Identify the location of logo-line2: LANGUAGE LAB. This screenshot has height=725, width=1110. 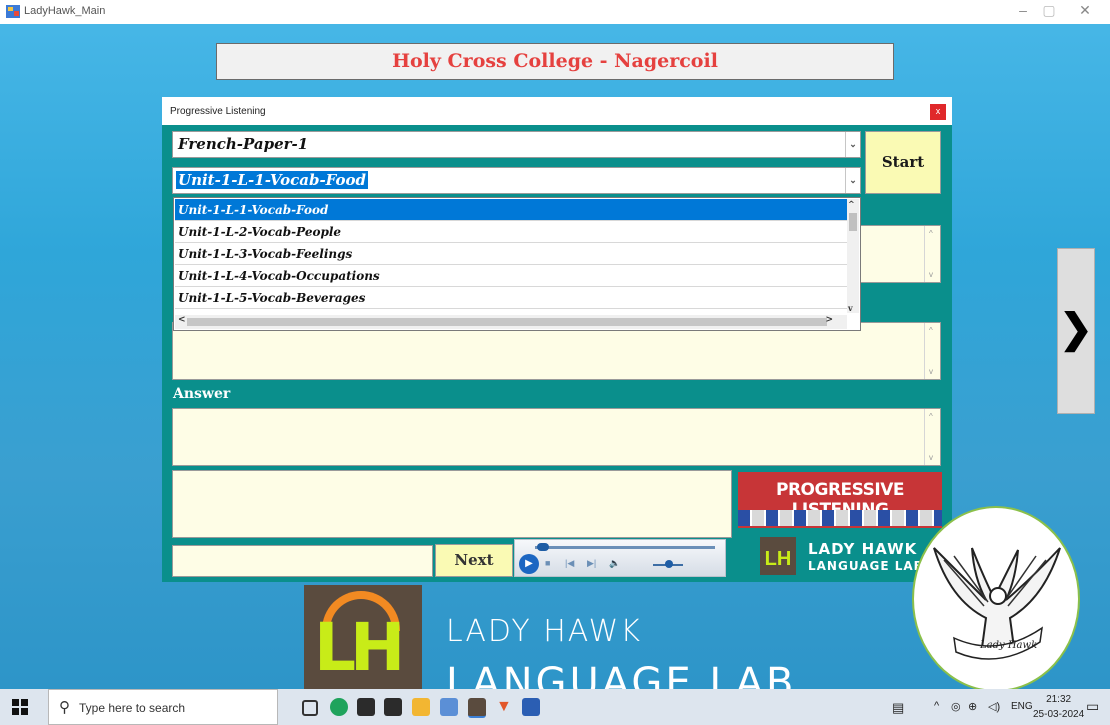
(866, 566).